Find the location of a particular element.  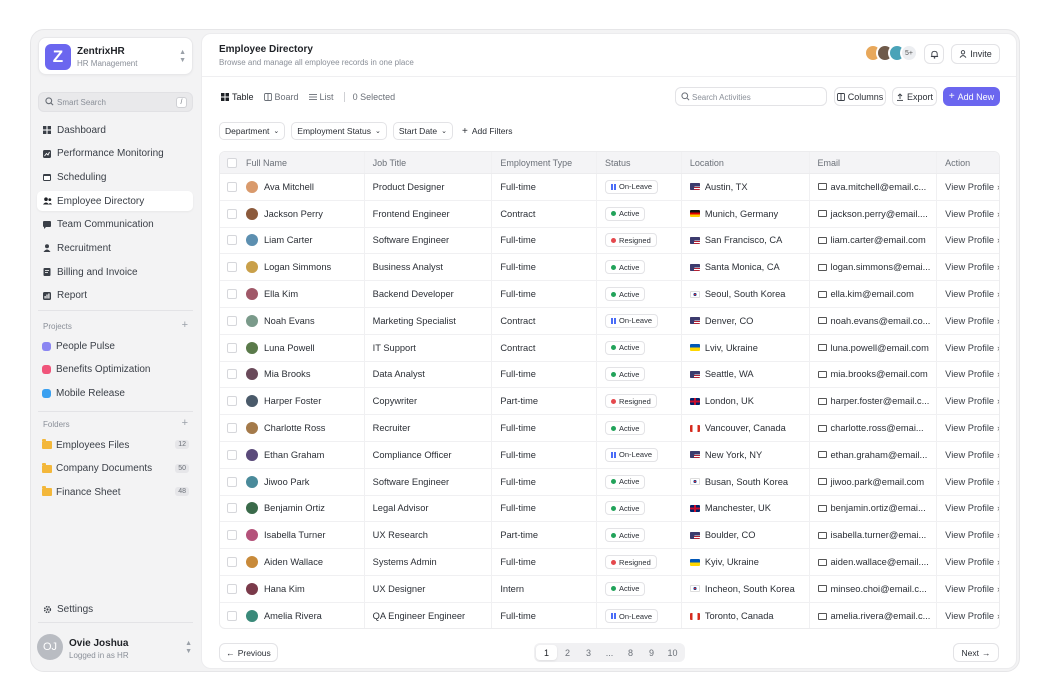

folder-item: Finance Sheet 48 is located at coordinates (115, 492).